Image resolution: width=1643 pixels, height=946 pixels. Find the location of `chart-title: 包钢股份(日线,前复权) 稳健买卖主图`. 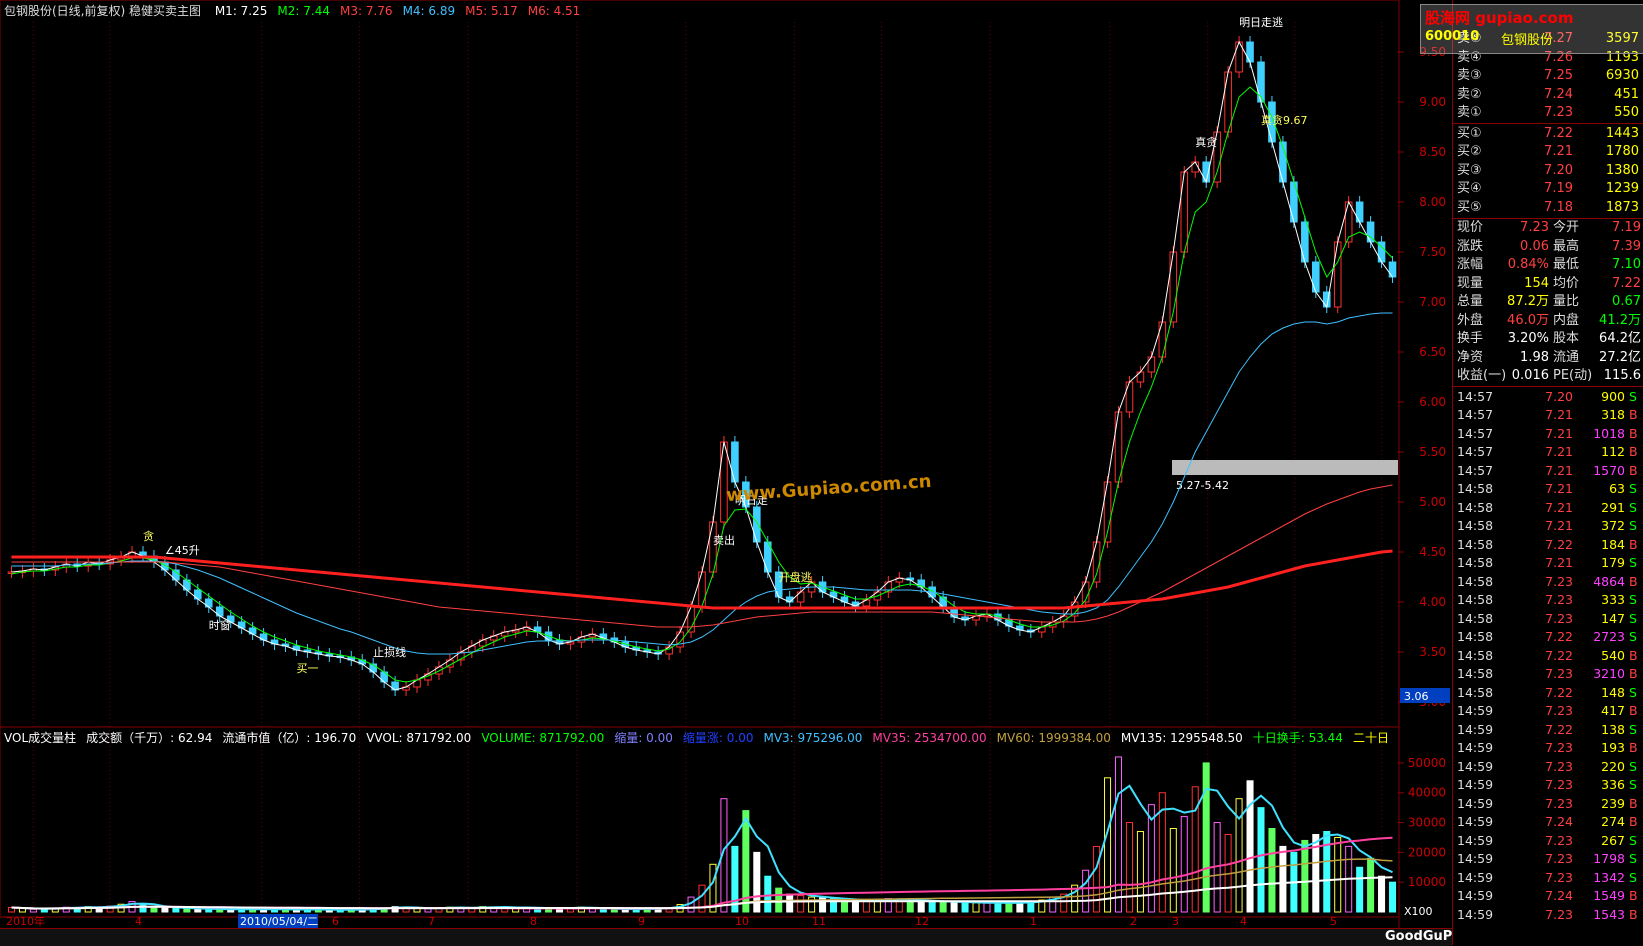

chart-title: 包钢股份(日线,前复权) 稳健买卖主图 is located at coordinates (102, 11).